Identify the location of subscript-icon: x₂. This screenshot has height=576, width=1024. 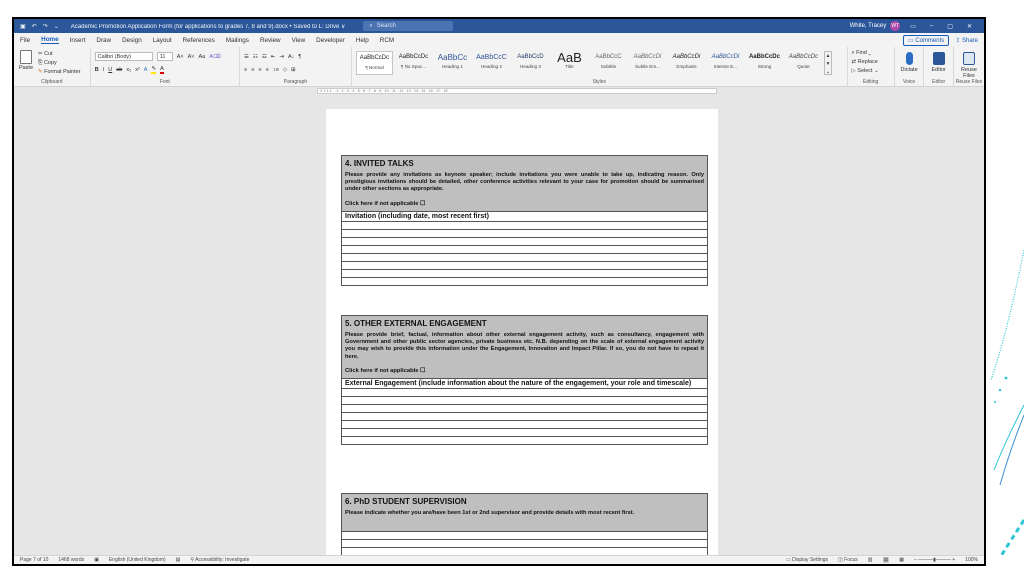
(128, 70).